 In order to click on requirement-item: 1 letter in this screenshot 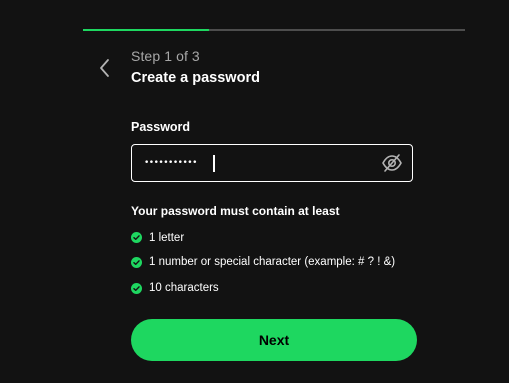, I will do `click(263, 237)`.